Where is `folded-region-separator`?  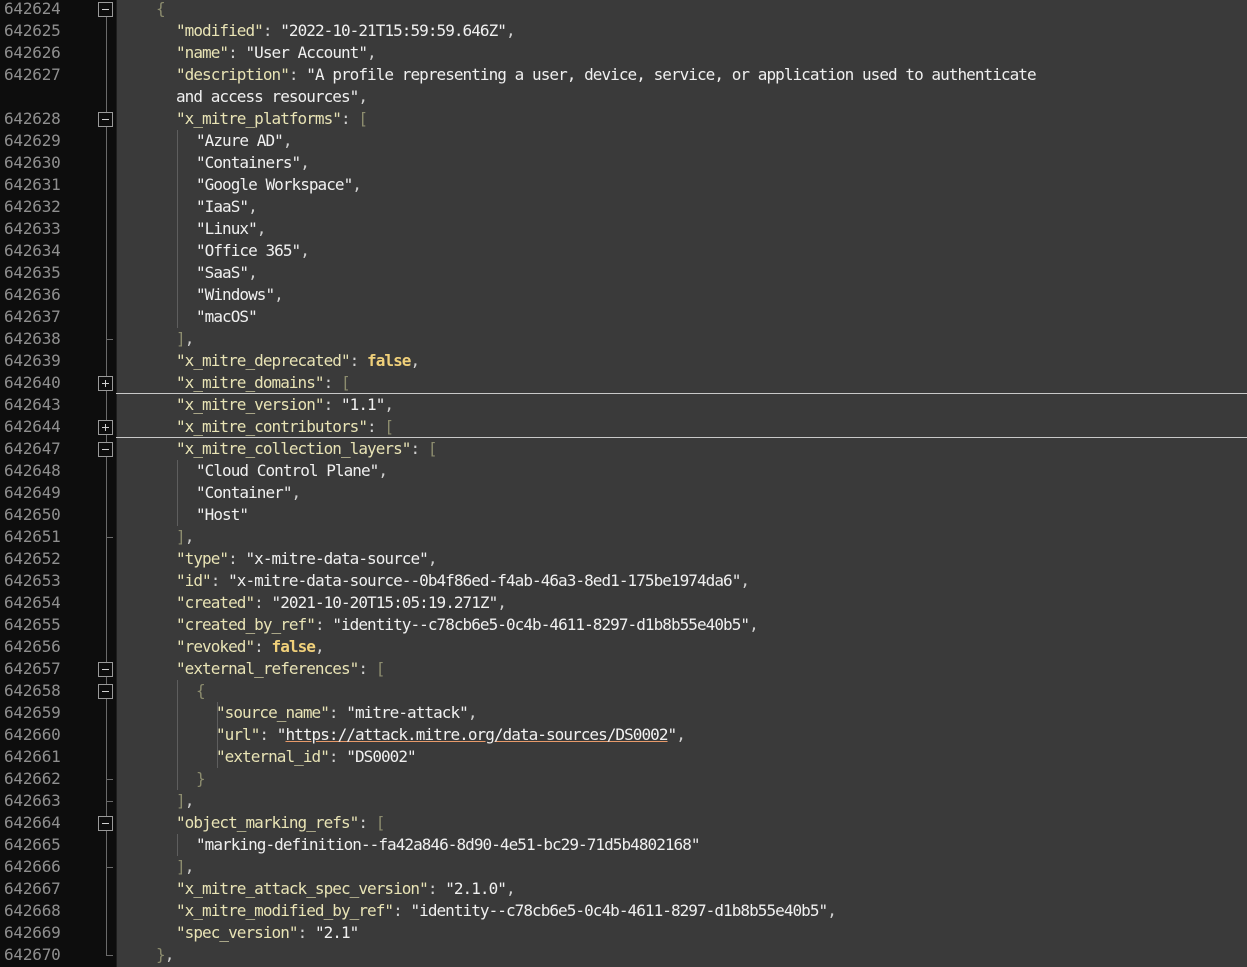
folded-region-separator is located at coordinates (681, 393).